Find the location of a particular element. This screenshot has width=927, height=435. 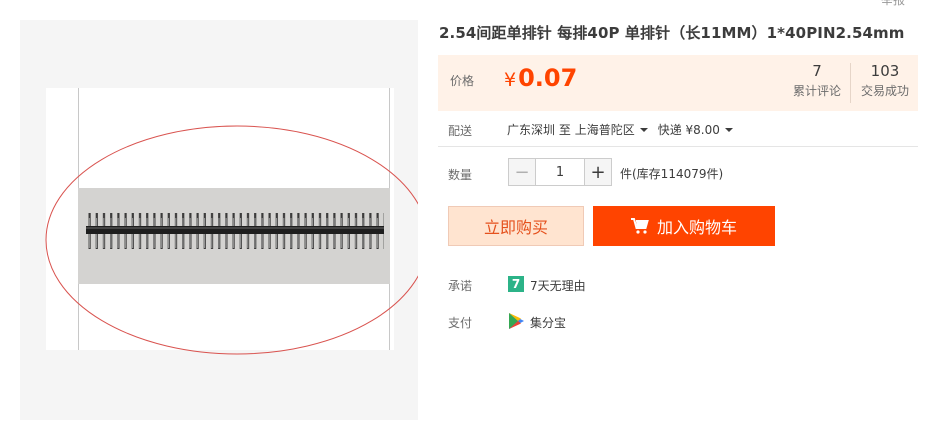

price-number: 0.07 is located at coordinates (548, 78).